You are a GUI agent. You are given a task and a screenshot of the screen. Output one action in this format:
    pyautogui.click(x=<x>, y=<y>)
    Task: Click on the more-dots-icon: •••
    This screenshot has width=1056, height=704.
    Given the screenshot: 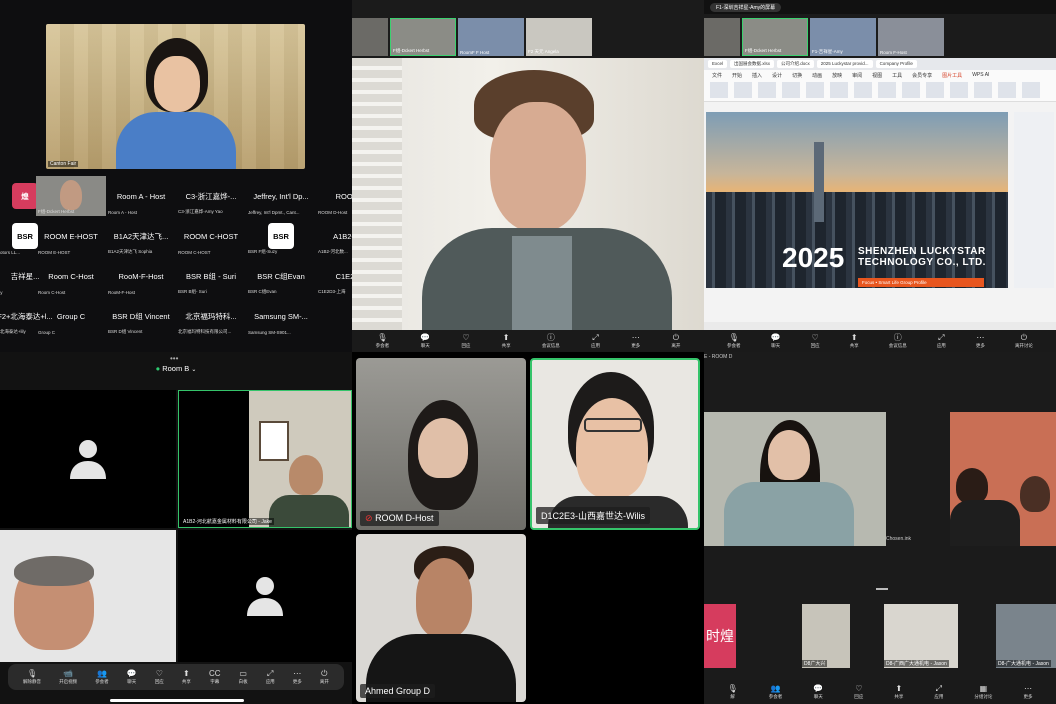 What is the action you would take?
    pyautogui.click(x=174, y=358)
    